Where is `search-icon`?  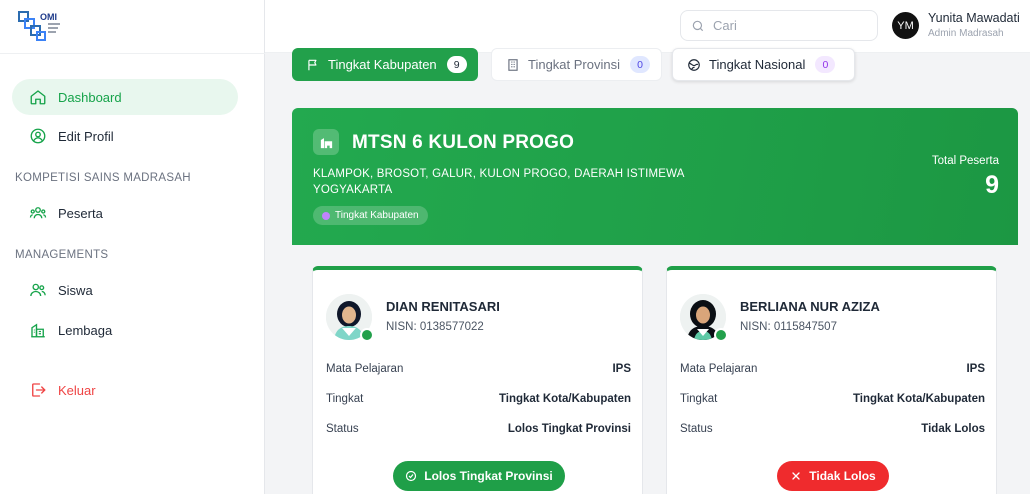
search-icon is located at coordinates (698, 25).